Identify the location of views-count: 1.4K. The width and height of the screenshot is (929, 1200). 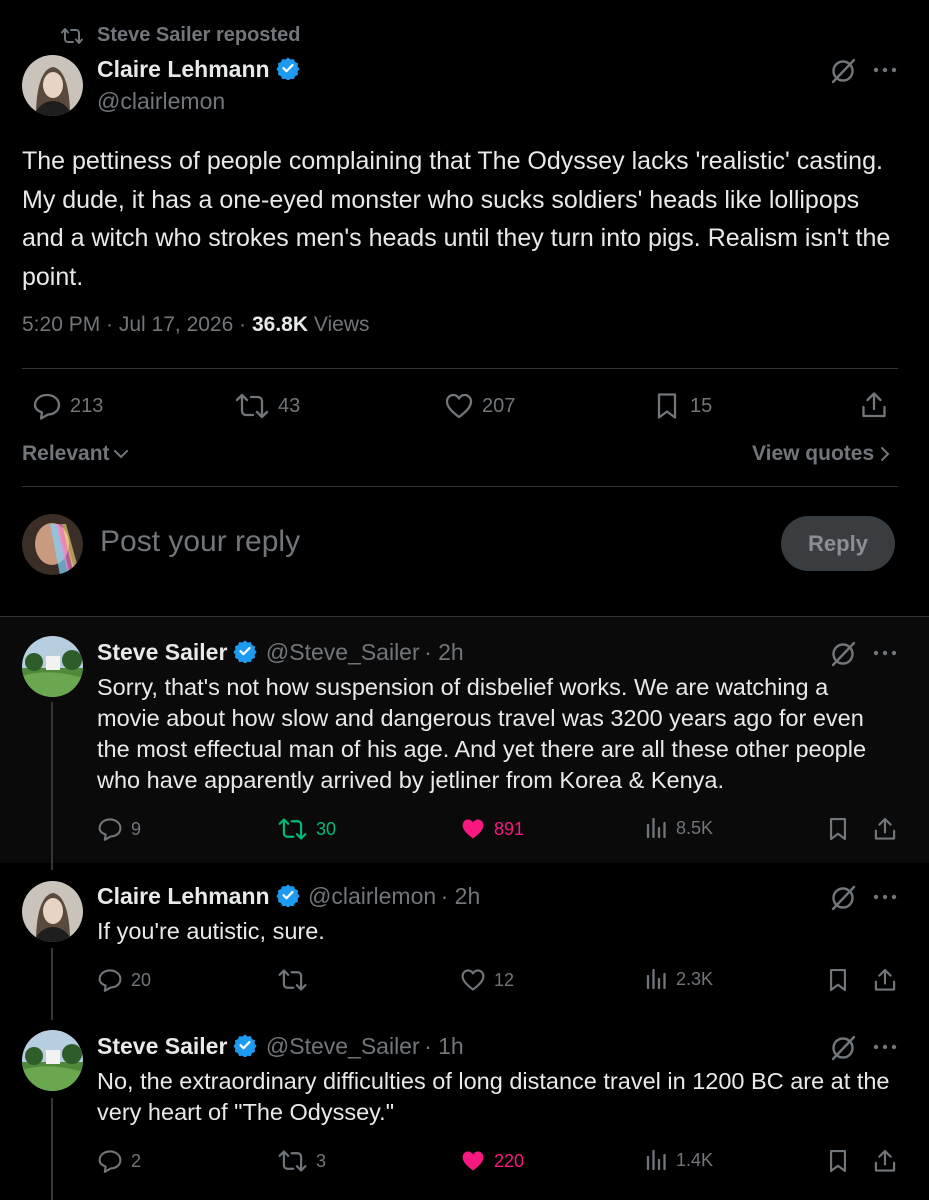
(695, 1159).